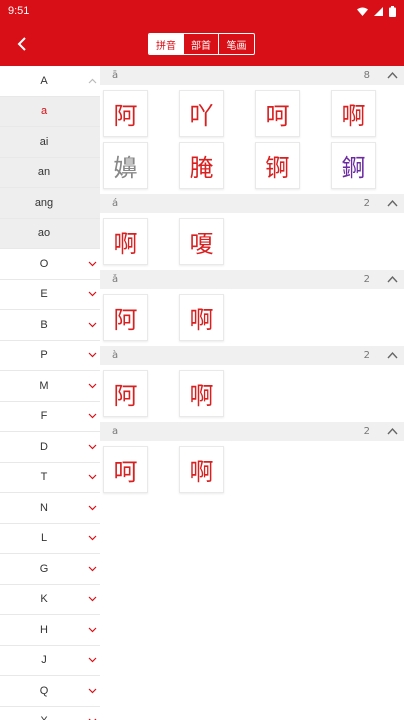 Image resolution: width=404 pixels, height=720 pixels. What do you see at coordinates (44, 538) in the screenshot?
I see `index-letter-label: L` at bounding box center [44, 538].